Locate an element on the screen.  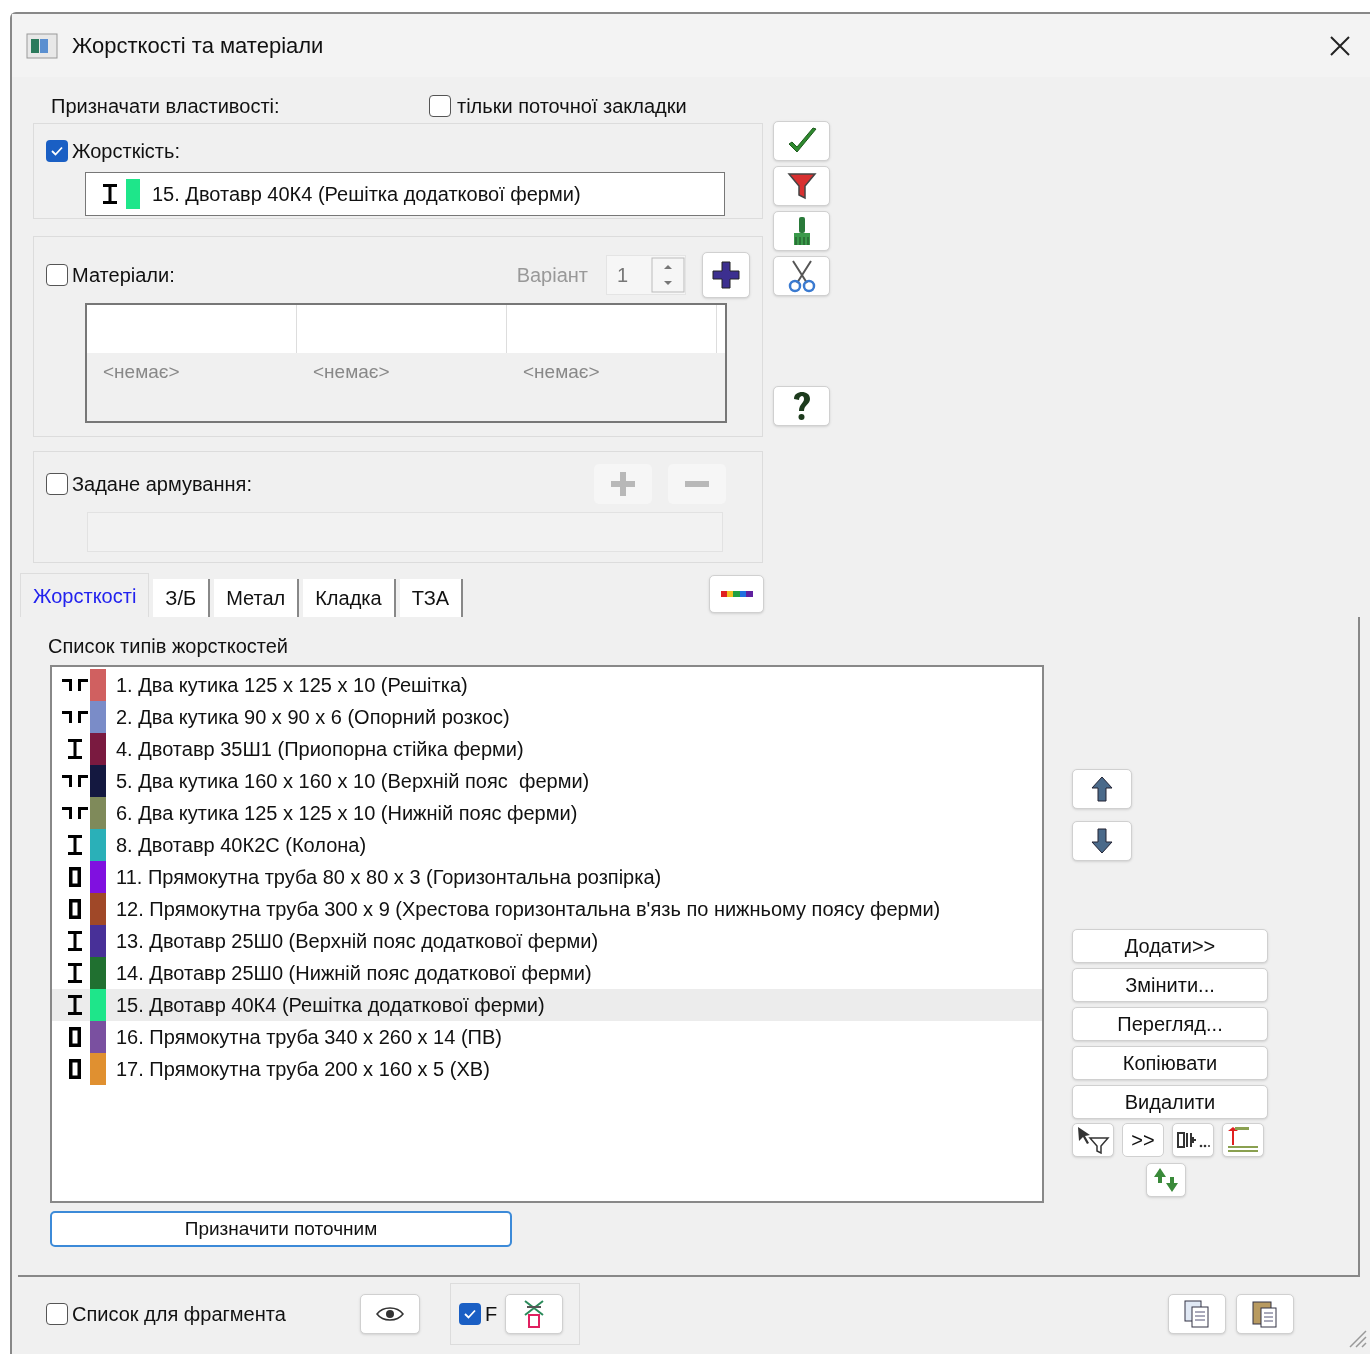
list-item-text: 8. Двотавр 40К2С (Колона) is located at coordinates (241, 845).